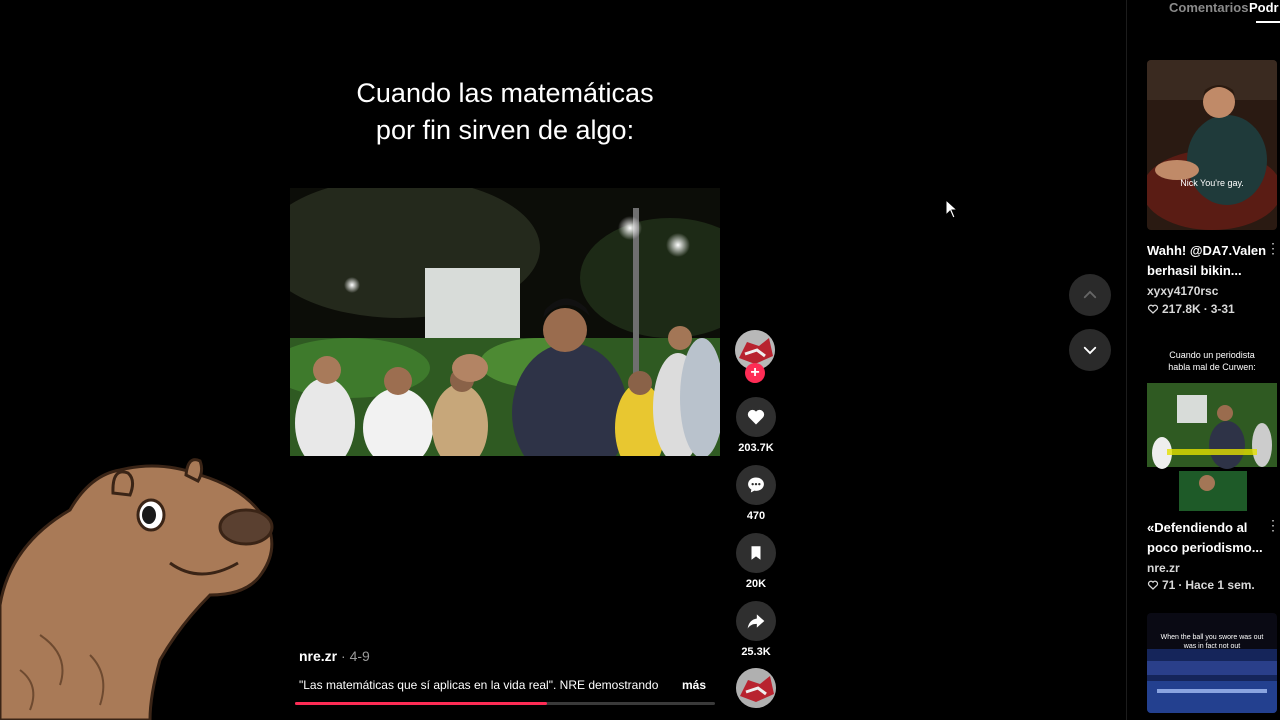 Image resolution: width=1280 pixels, height=720 pixels. Describe the element at coordinates (1212, 183) in the screenshot. I see `thumbnail-subtitle: Nick You're gay.` at that location.